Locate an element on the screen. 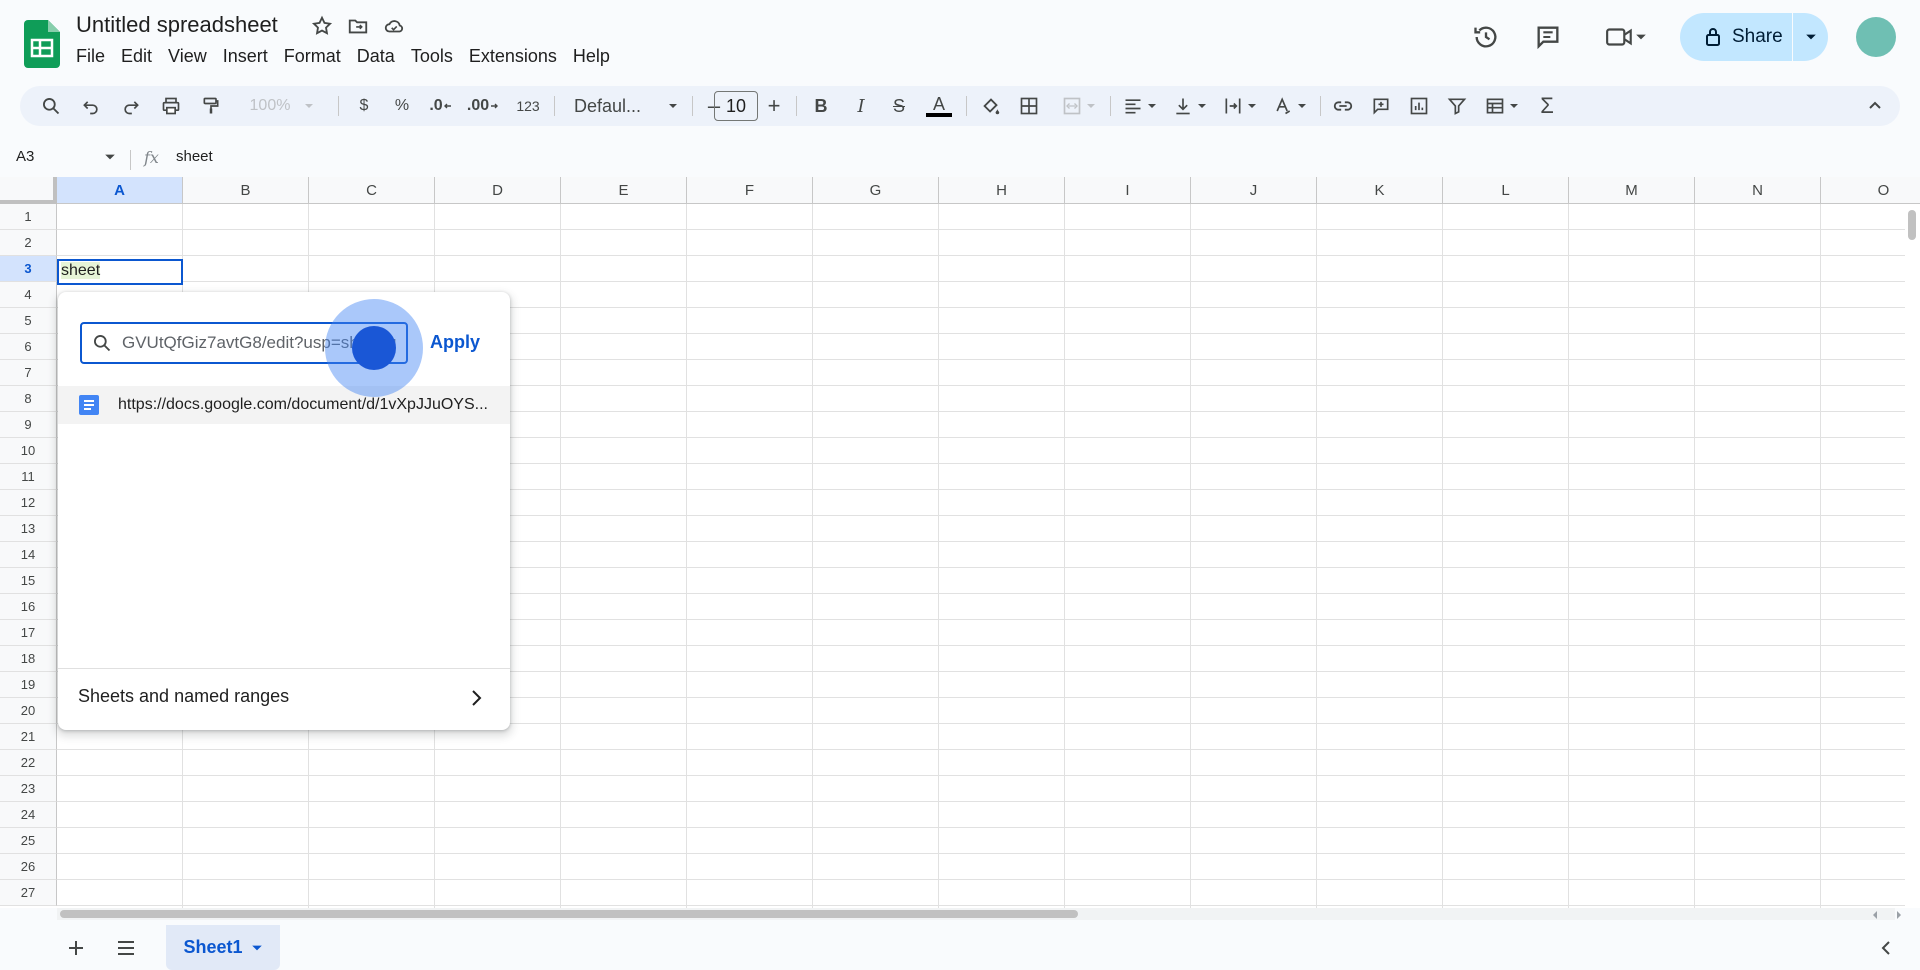 This screenshot has height=970, width=1920. select-all-corner is located at coordinates (28, 190).